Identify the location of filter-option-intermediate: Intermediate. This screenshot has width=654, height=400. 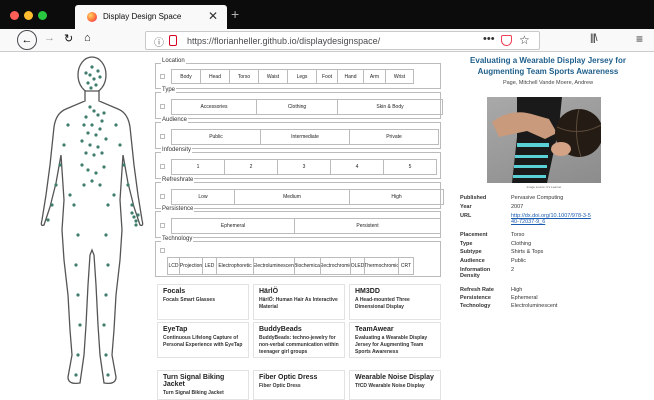
(305, 137).